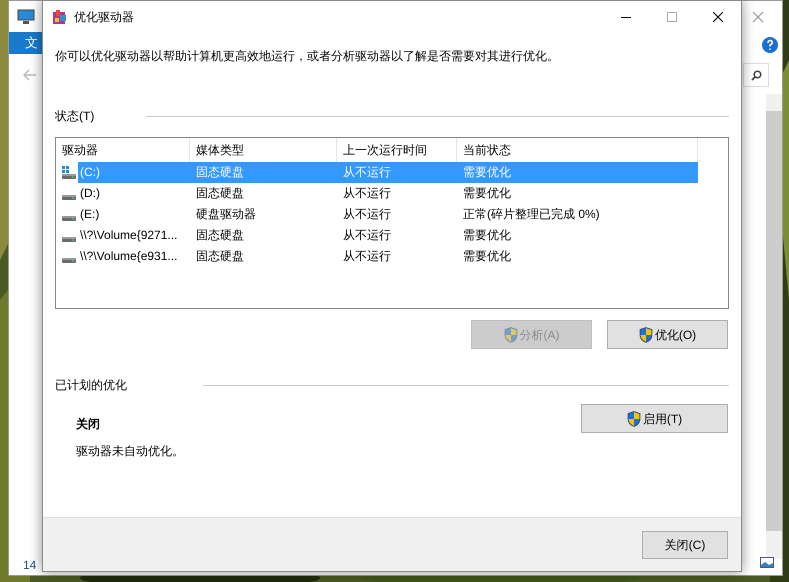 The height and width of the screenshot is (582, 789). I want to click on drive-row: (E:) 硬盘驱动器 从不运行 正常(碎片整理已完成 0%), so click(392, 214).